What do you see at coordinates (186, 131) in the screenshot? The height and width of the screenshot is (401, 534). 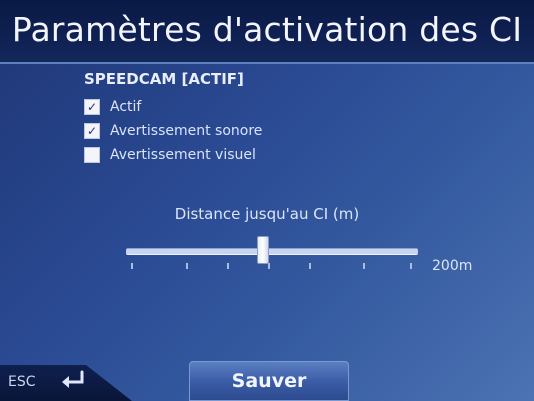 I see `option-sound-warning-label: Avertissement sonore` at bounding box center [186, 131].